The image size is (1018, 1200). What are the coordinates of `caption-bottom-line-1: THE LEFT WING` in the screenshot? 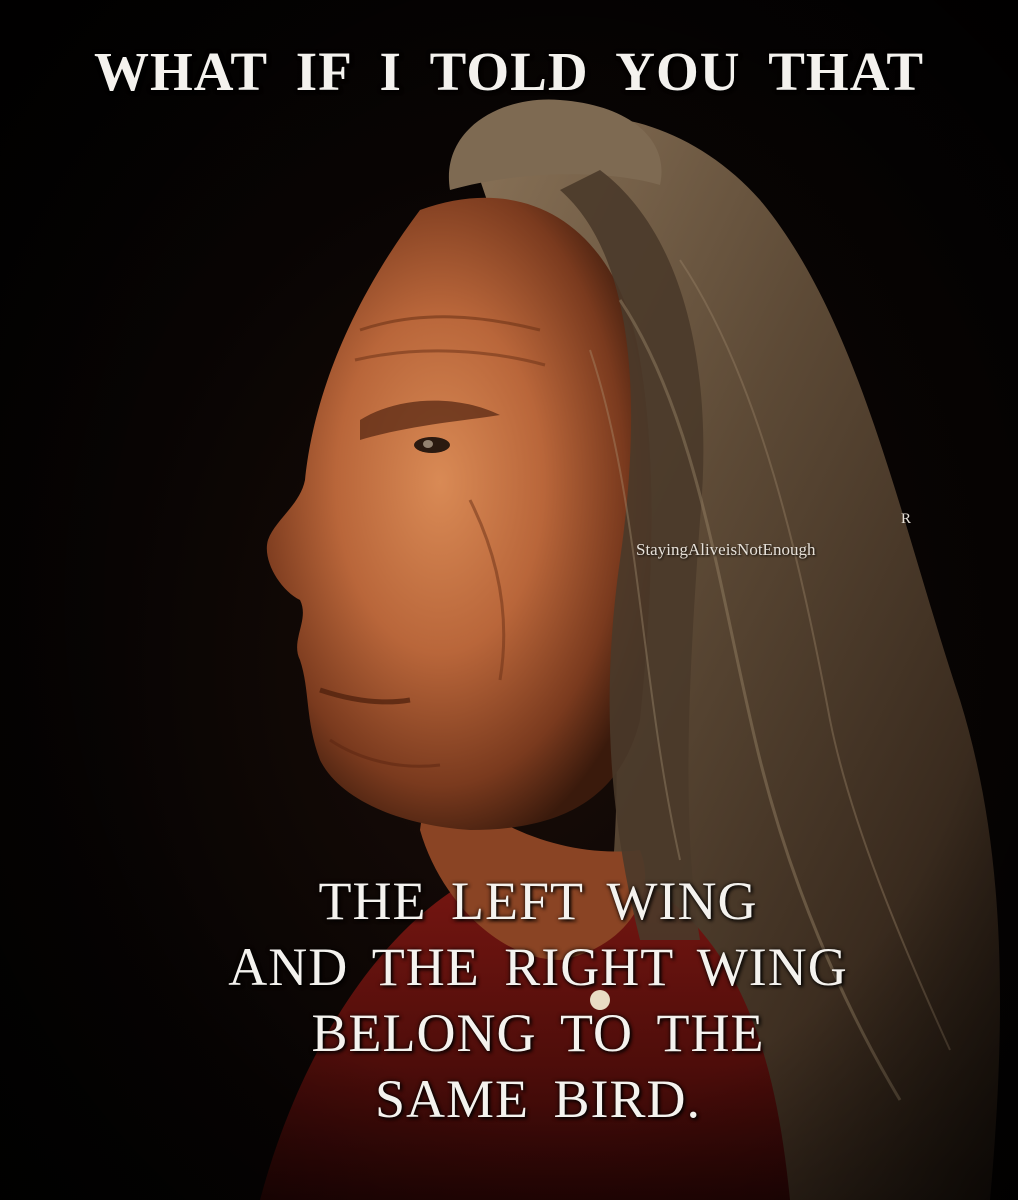 It's located at (538, 901).